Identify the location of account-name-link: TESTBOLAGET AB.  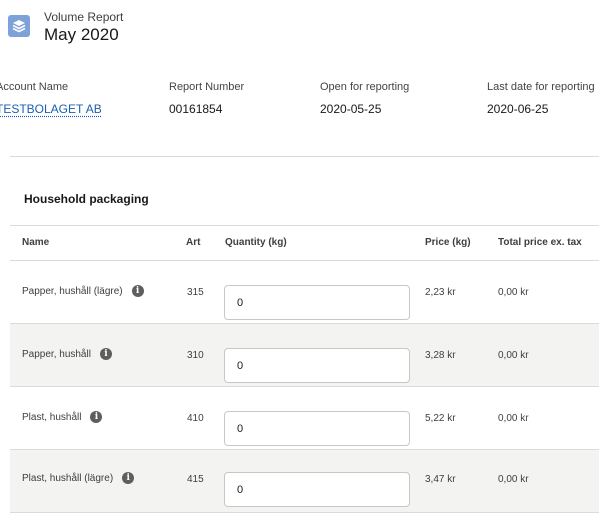
(51, 109).